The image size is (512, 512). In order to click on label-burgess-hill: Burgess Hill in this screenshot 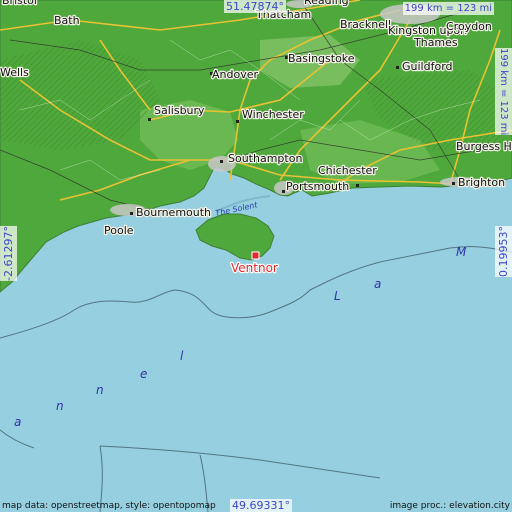, I will do `click(484, 146)`.